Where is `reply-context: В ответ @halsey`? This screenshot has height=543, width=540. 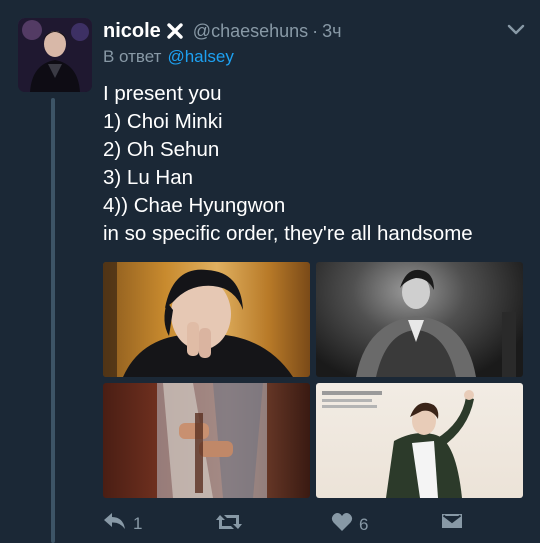
reply-context: В ответ @halsey is located at coordinates (168, 57).